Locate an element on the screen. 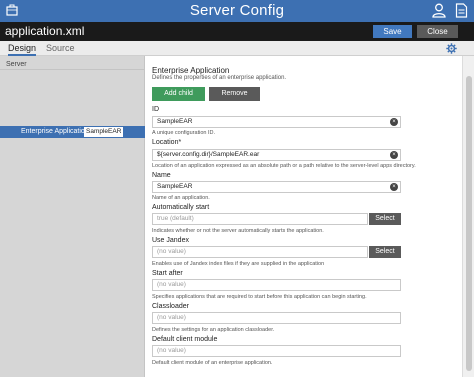  autostart-label: Automatically start is located at coordinates (181, 207).